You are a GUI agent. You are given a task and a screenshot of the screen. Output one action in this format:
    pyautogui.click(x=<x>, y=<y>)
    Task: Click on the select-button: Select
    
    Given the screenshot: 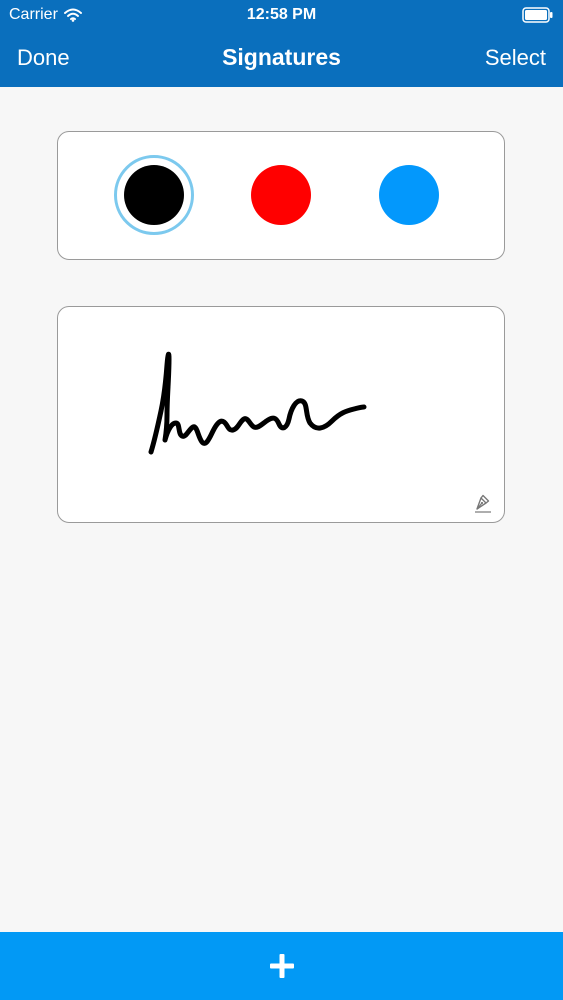 What is the action you would take?
    pyautogui.click(x=515, y=58)
    